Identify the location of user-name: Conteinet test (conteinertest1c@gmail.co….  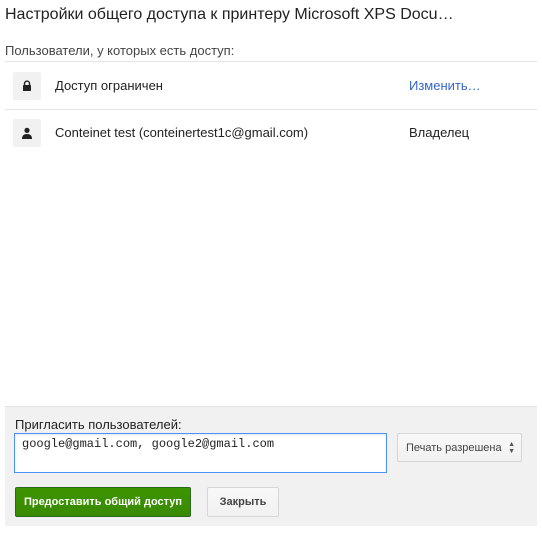
(182, 132).